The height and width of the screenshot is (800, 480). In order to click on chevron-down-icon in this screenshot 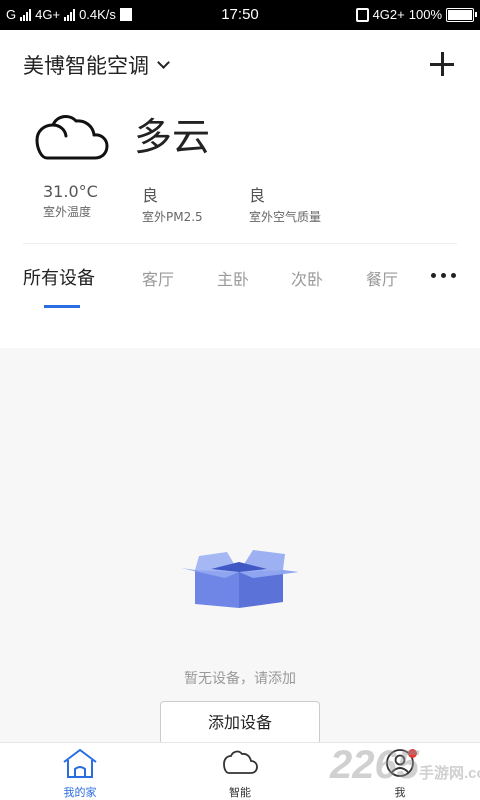, I will do `click(163, 62)`.